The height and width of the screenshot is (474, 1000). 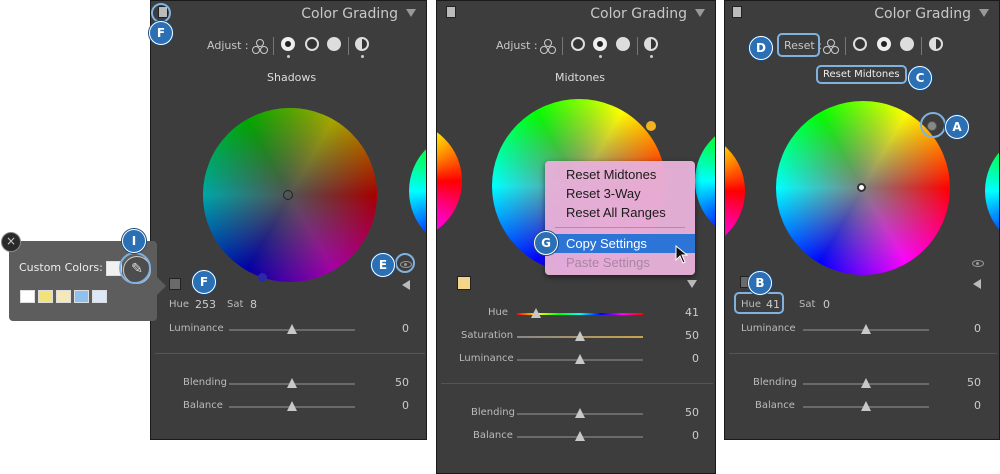 What do you see at coordinates (235, 304) in the screenshot?
I see `sat-label: Sat` at bounding box center [235, 304].